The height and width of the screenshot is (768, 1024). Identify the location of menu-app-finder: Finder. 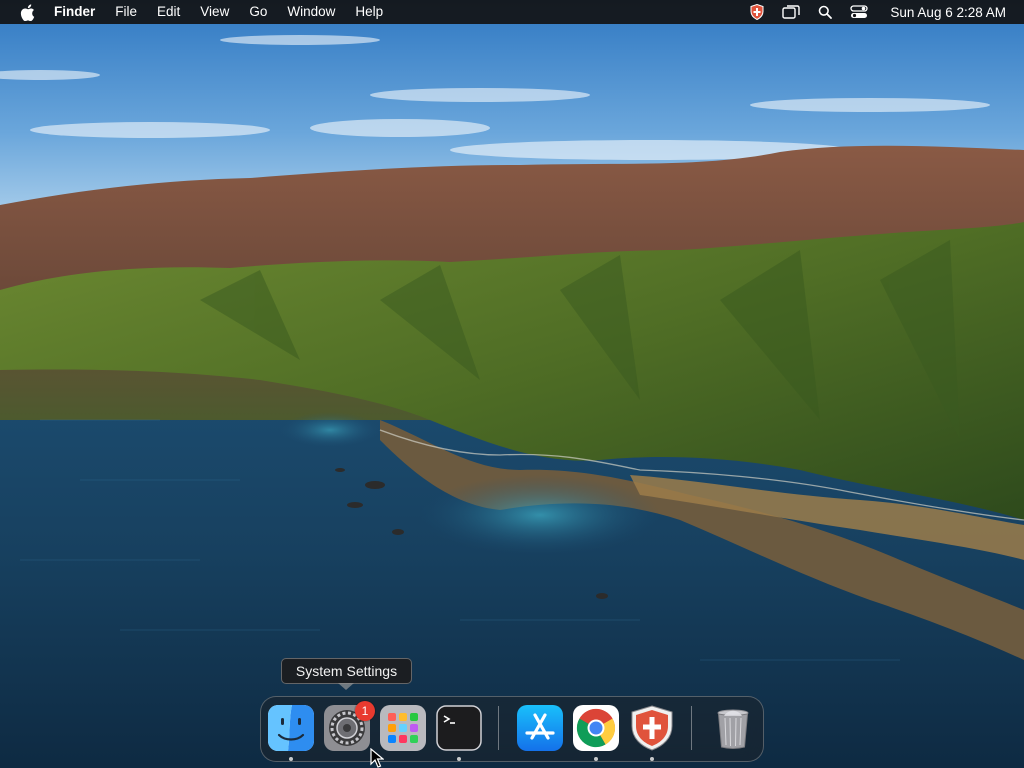
(72, 12).